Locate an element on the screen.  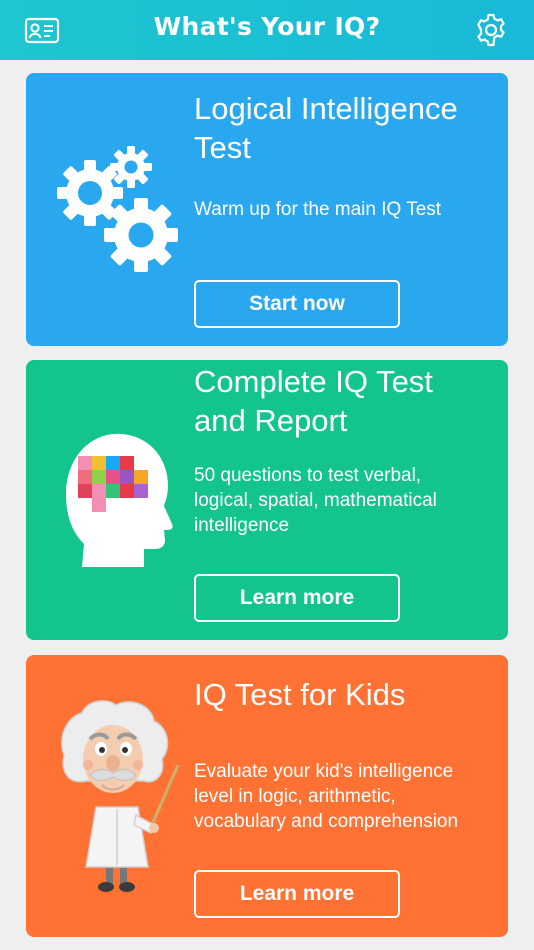
gears-icon is located at coordinates (118, 212).